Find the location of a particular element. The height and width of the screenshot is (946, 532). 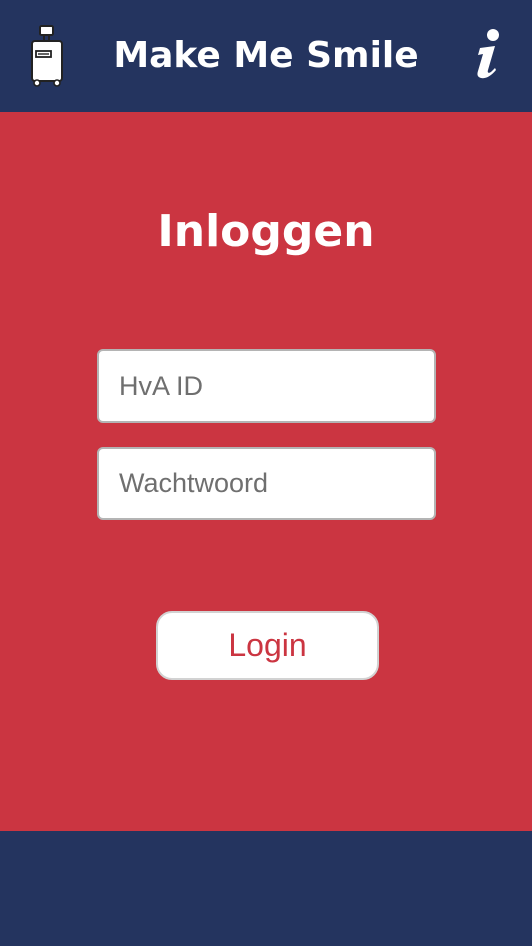

info-icon is located at coordinates (488, 54).